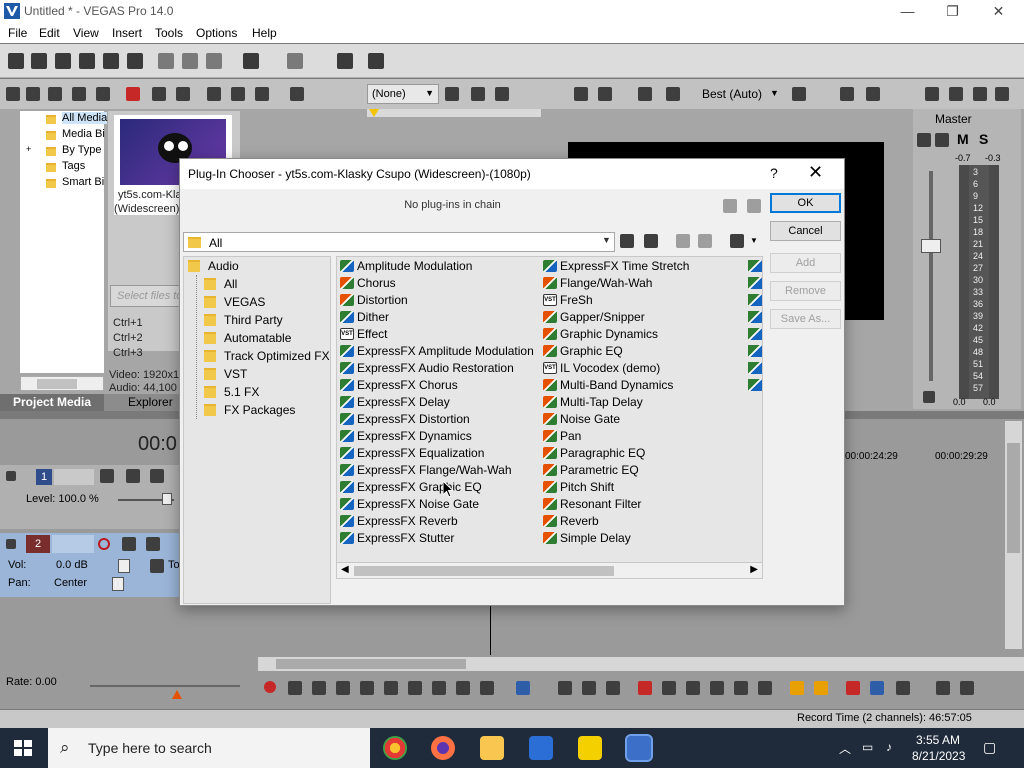  I want to click on marker-icon, so click(797, 688).